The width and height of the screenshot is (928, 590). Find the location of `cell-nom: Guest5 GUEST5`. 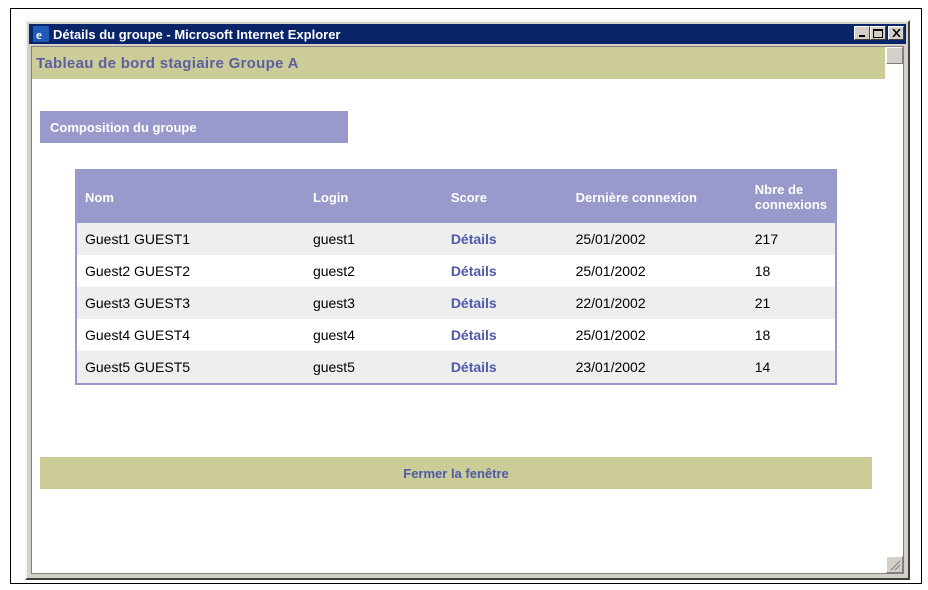

cell-nom: Guest5 GUEST5 is located at coordinates (191, 367).